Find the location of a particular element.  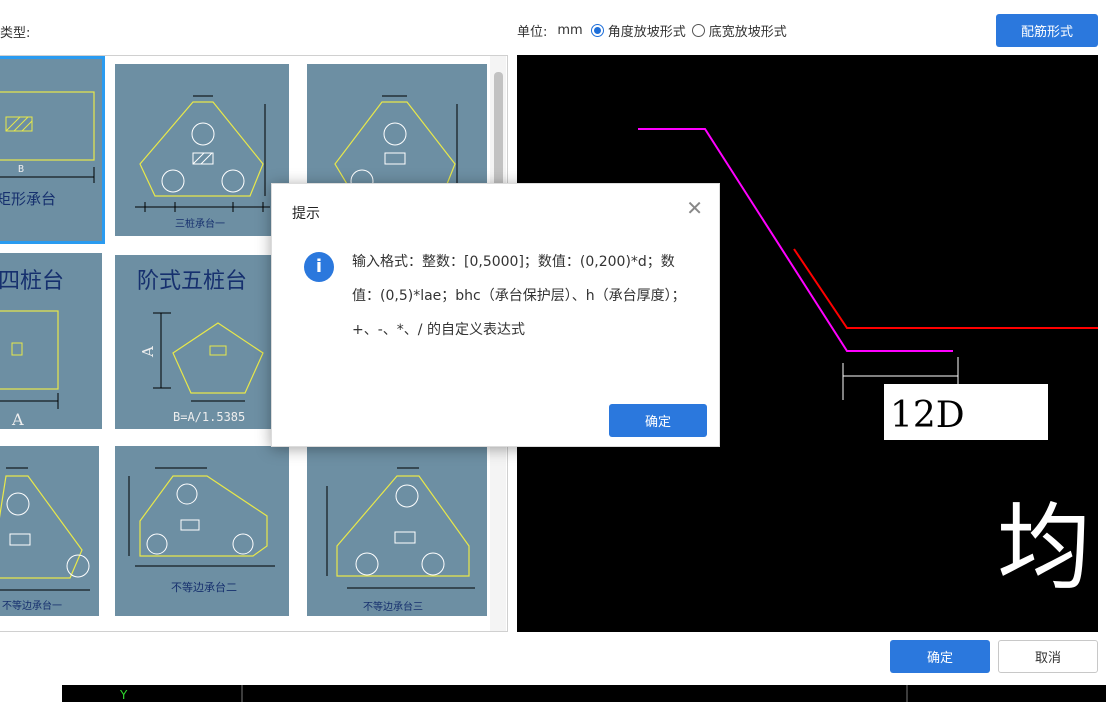

tile-four-pile-cap: 四桩台 A is located at coordinates (51, 341).